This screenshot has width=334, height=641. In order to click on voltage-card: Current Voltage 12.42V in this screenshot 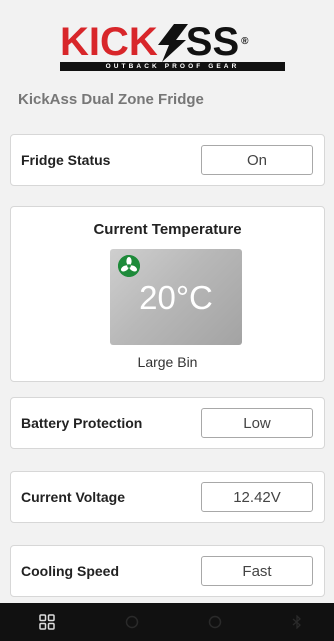, I will do `click(167, 497)`.